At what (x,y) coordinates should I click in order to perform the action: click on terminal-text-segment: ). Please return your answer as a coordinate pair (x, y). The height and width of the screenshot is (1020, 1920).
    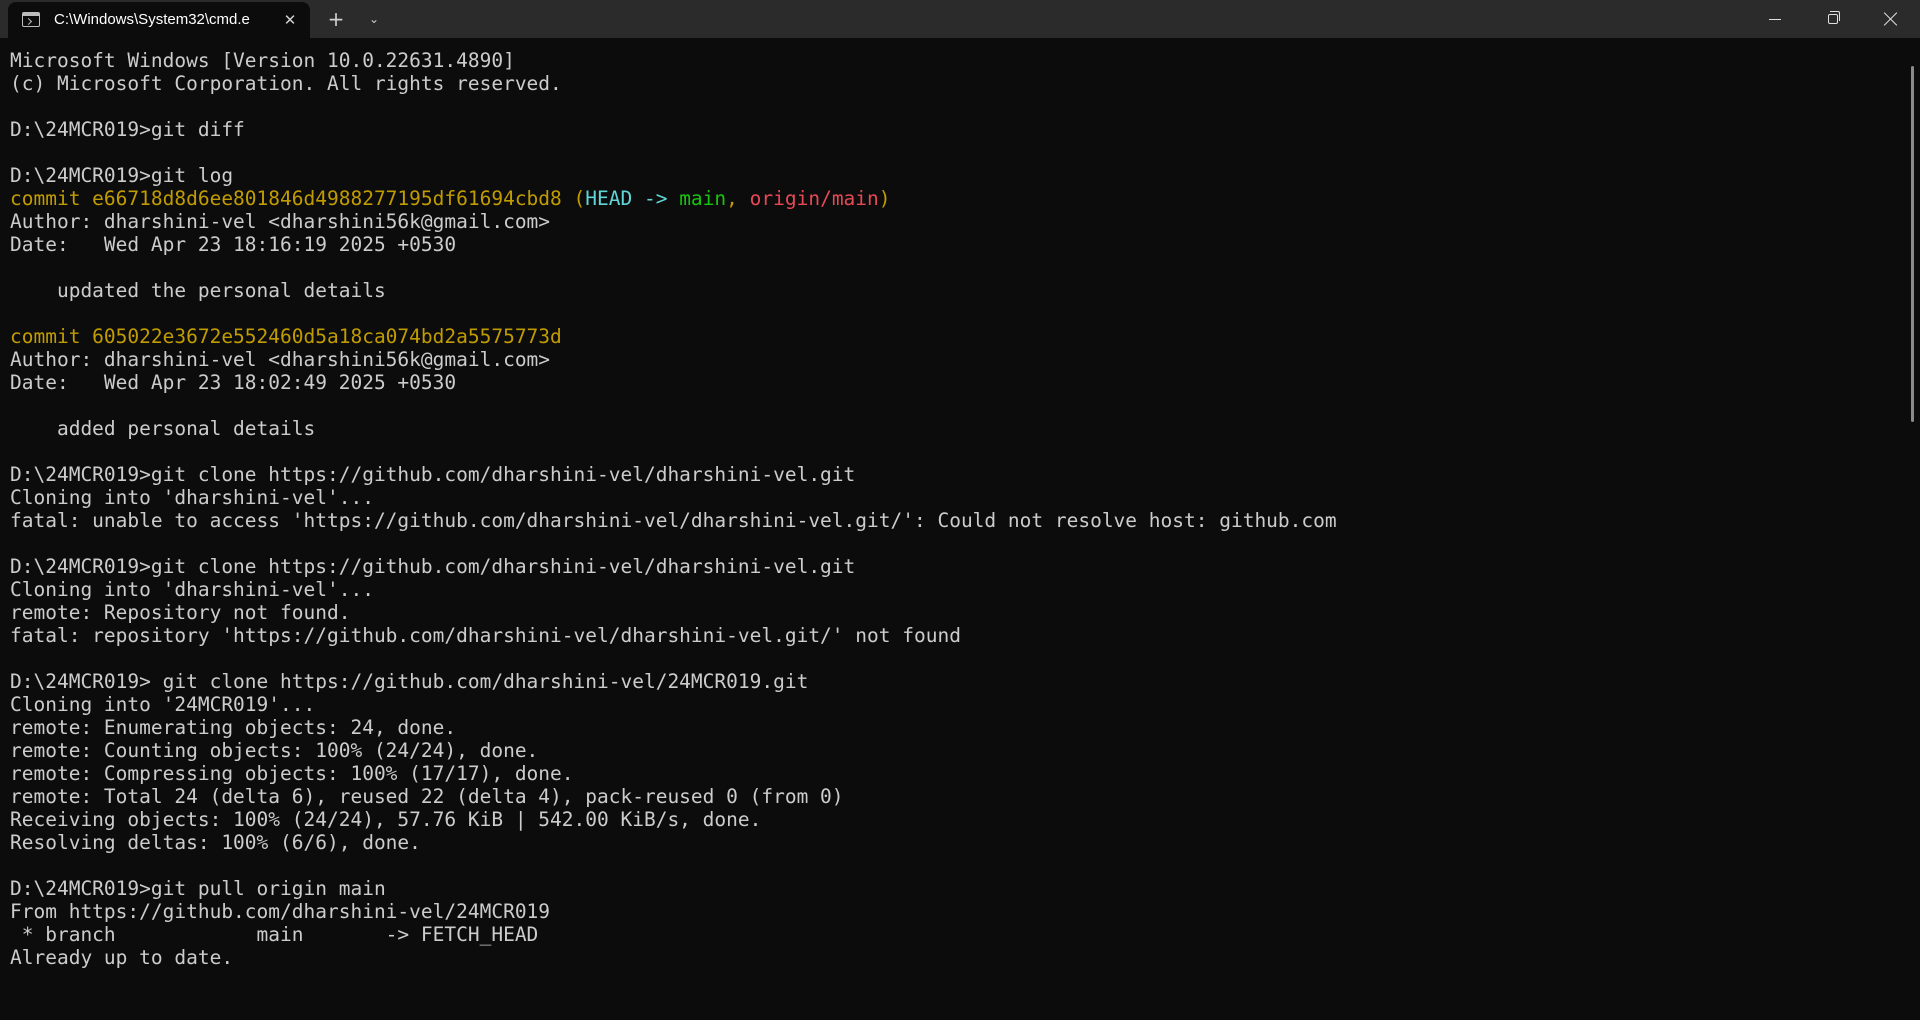
    Looking at the image, I should click on (884, 198).